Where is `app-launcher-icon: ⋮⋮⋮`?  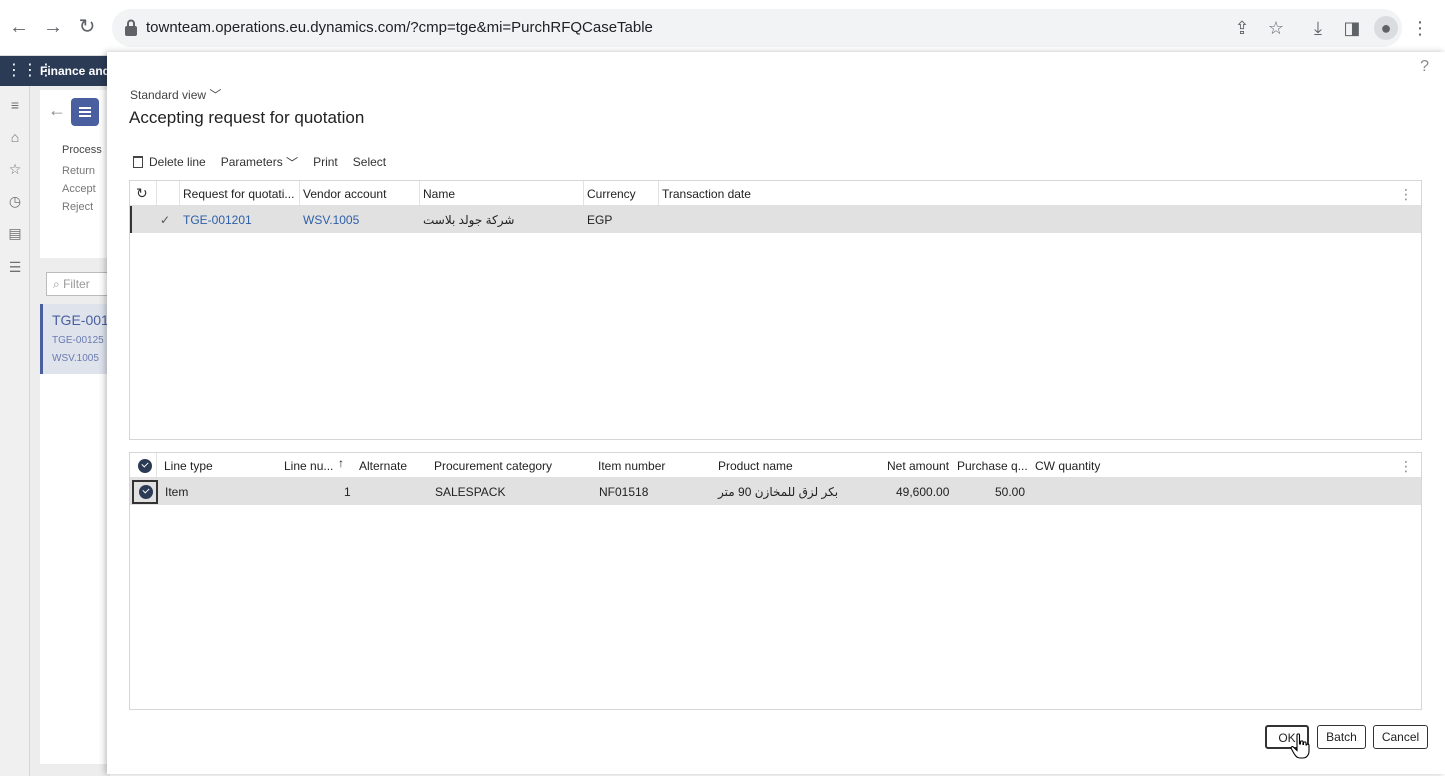 app-launcher-icon: ⋮⋮⋮ is located at coordinates (30, 71).